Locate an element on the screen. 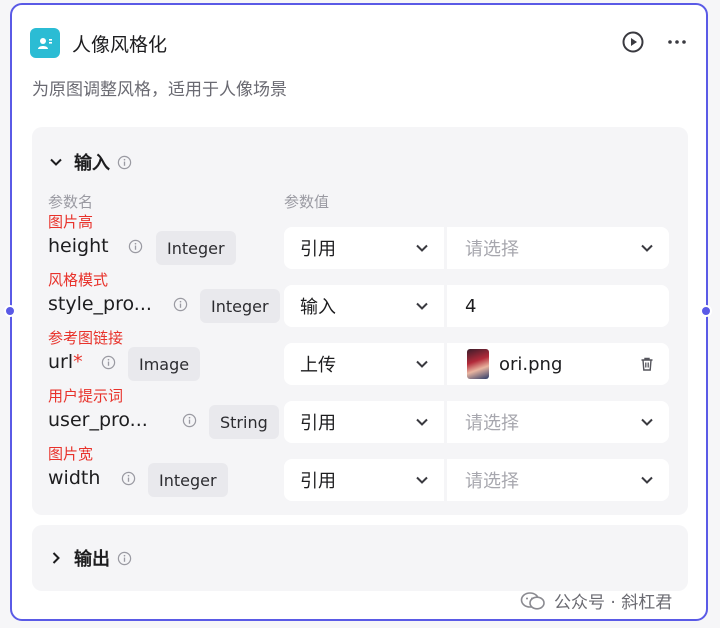  param-row-style: 风格模式 style_pro... Integer 输入 4 is located at coordinates (360, 300).